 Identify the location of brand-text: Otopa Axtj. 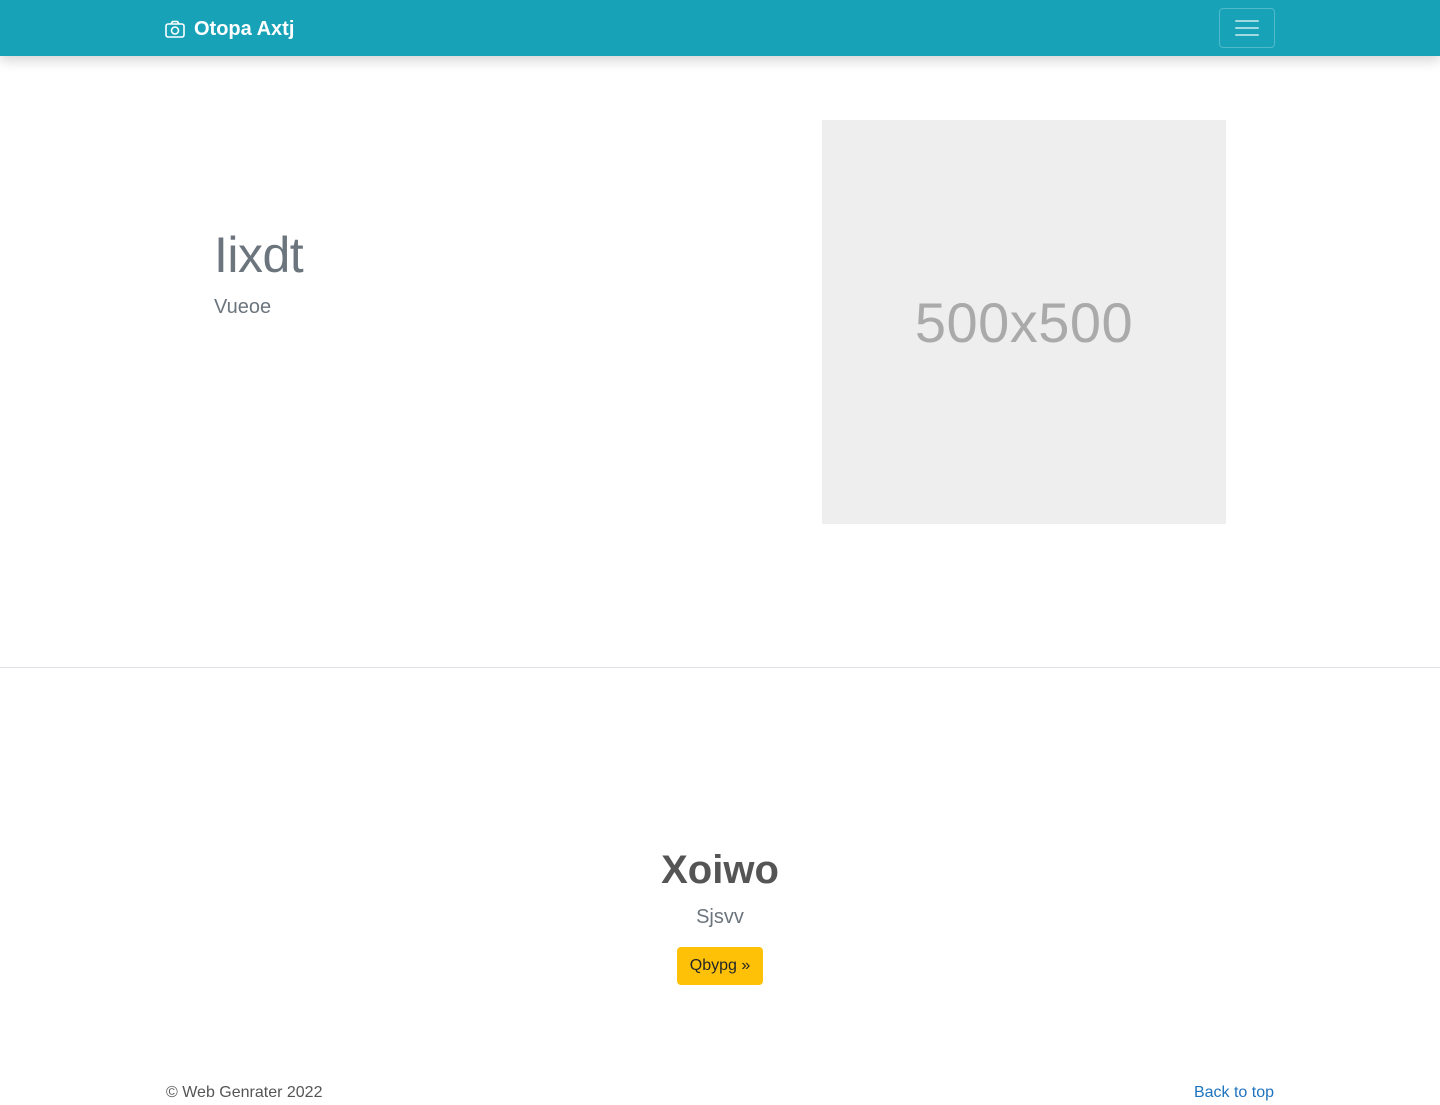
(244, 28).